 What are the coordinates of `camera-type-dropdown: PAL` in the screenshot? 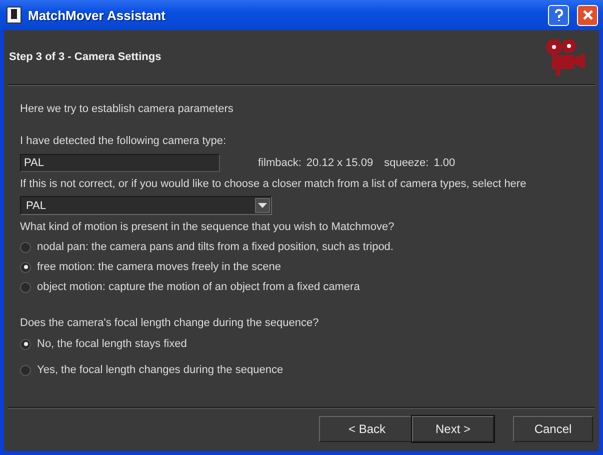 It's located at (146, 205).